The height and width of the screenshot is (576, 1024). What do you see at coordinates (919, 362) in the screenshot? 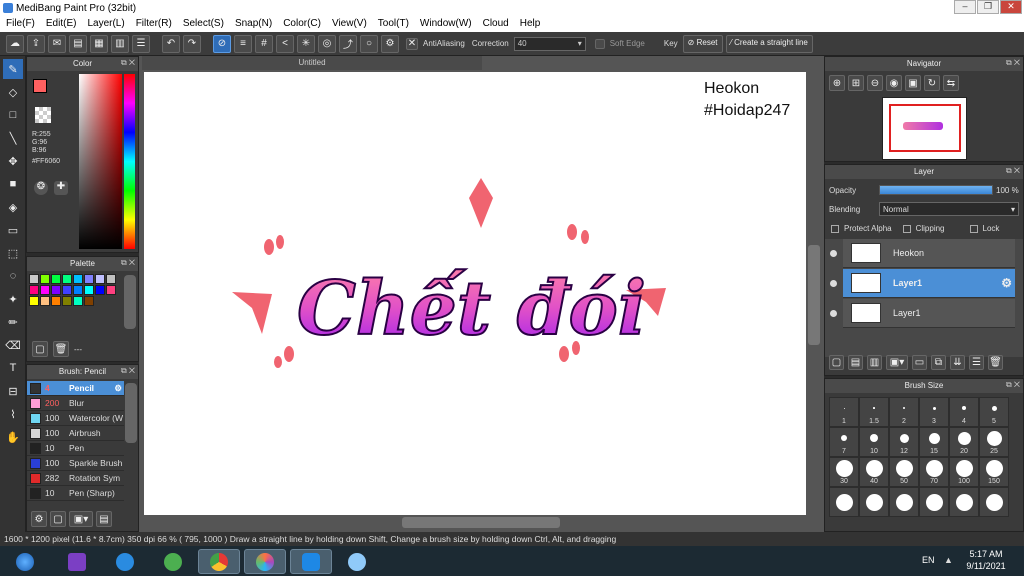
I see `folder-icon: ▭` at bounding box center [919, 362].